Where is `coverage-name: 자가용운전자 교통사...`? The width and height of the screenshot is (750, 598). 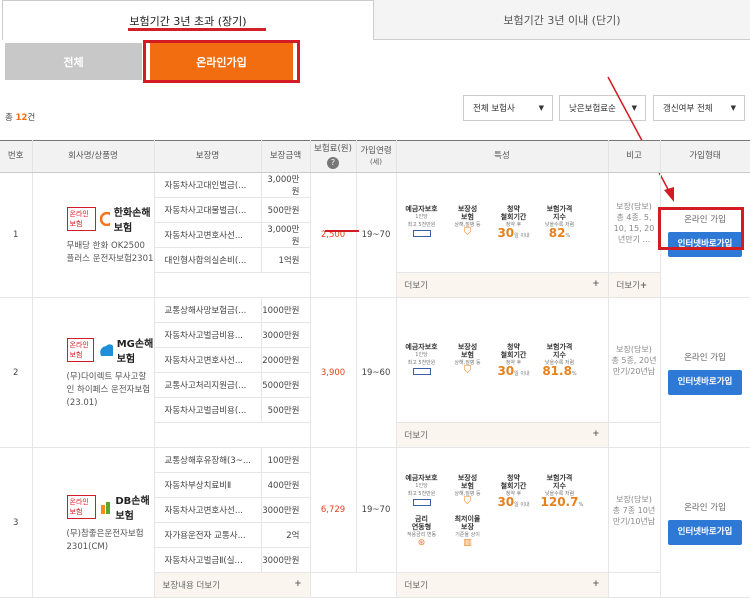 coverage-name: 자가용운전자 교통사... is located at coordinates (208, 535).